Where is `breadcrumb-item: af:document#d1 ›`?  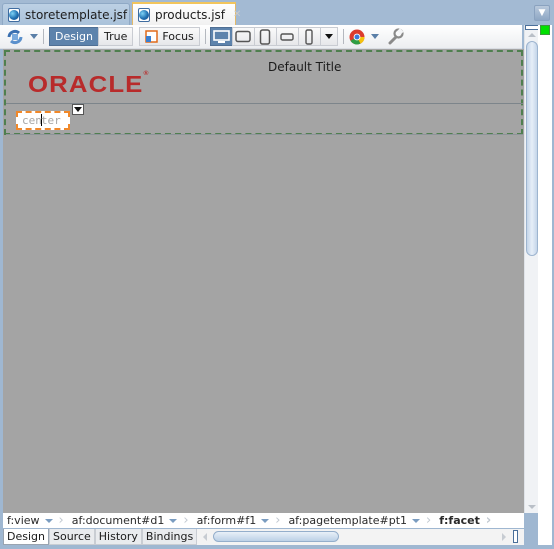
breadcrumb-item: af:document#d1 › is located at coordinates (130, 520).